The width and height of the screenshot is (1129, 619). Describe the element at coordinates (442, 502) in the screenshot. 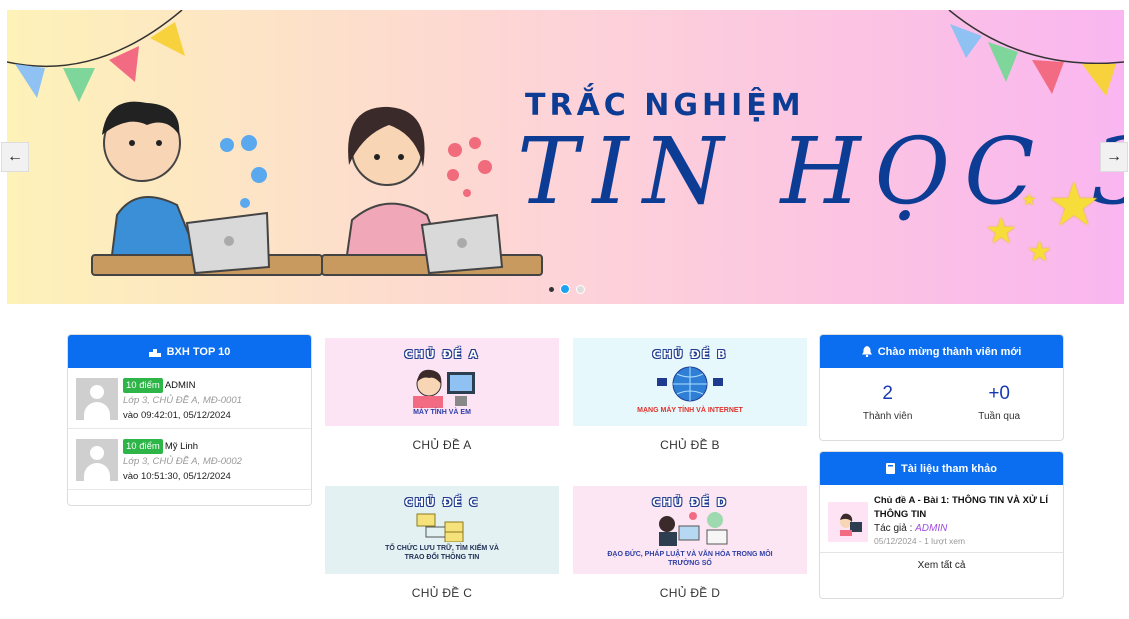

I see `topic-heading: CHỦ ĐỀ C` at that location.